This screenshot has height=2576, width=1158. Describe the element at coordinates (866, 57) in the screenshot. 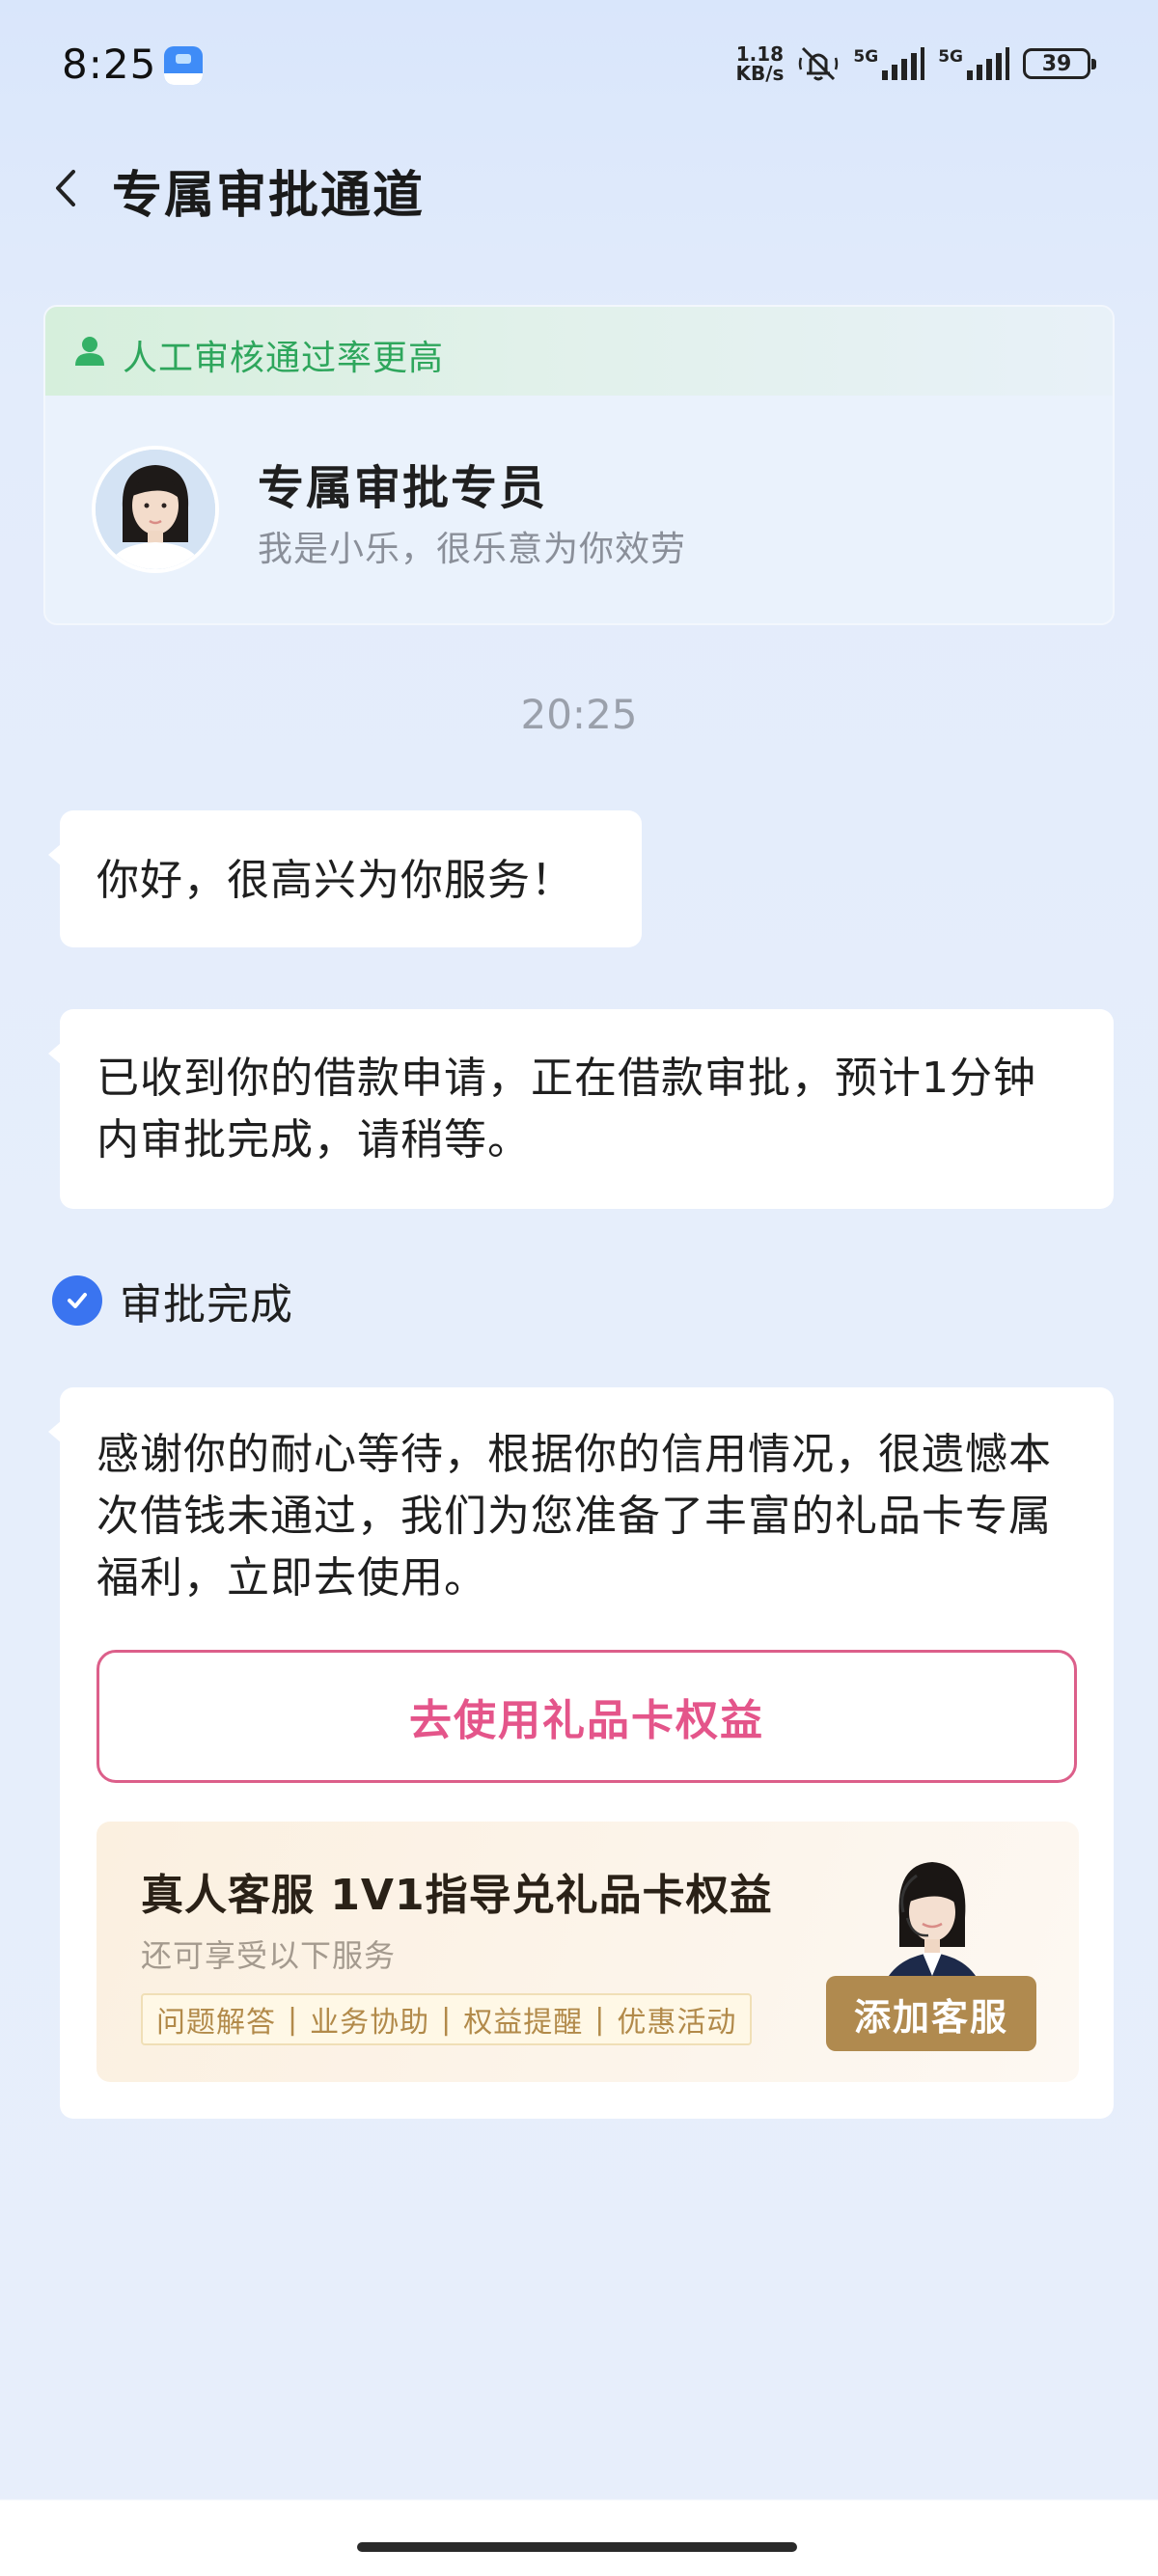

I see `signal-label-1: 5G` at that location.